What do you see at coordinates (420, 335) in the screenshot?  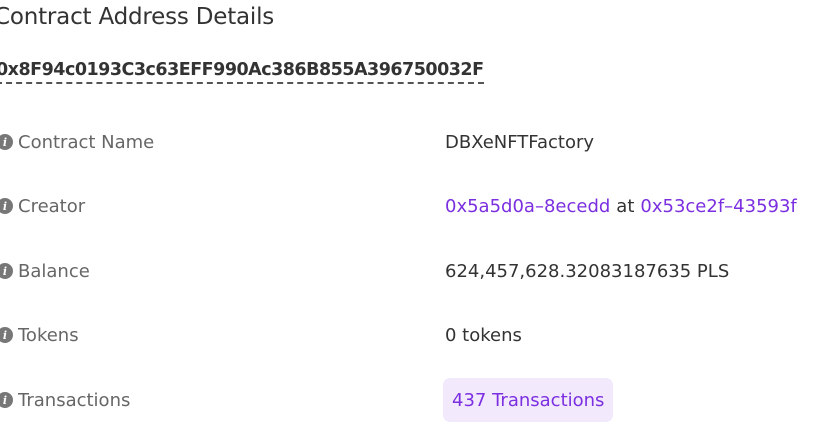 I see `row-tokens: i Tokens 0 tokens` at bounding box center [420, 335].